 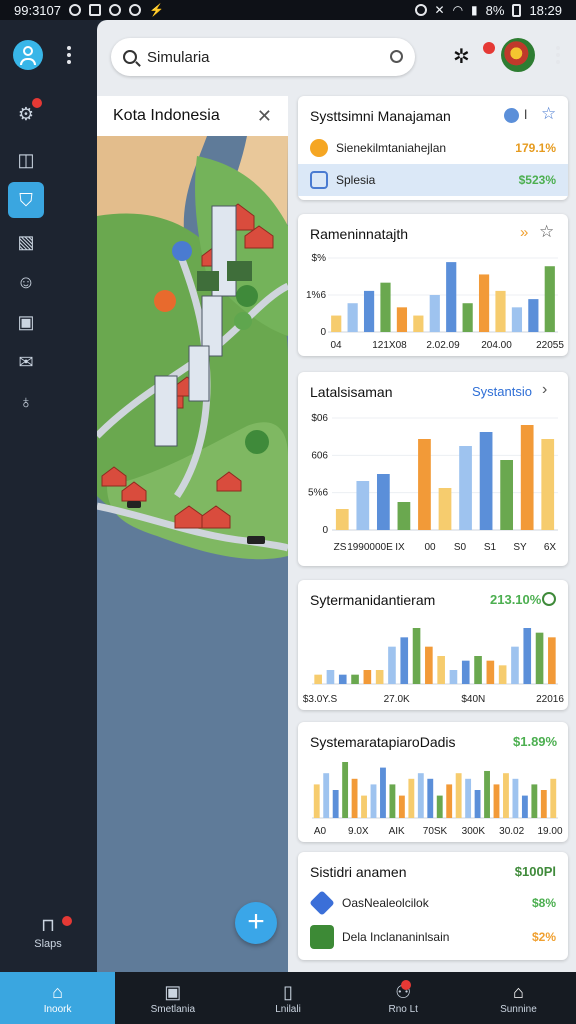 What do you see at coordinates (26, 282) in the screenshot?
I see `rail-item-face: ☺` at bounding box center [26, 282].